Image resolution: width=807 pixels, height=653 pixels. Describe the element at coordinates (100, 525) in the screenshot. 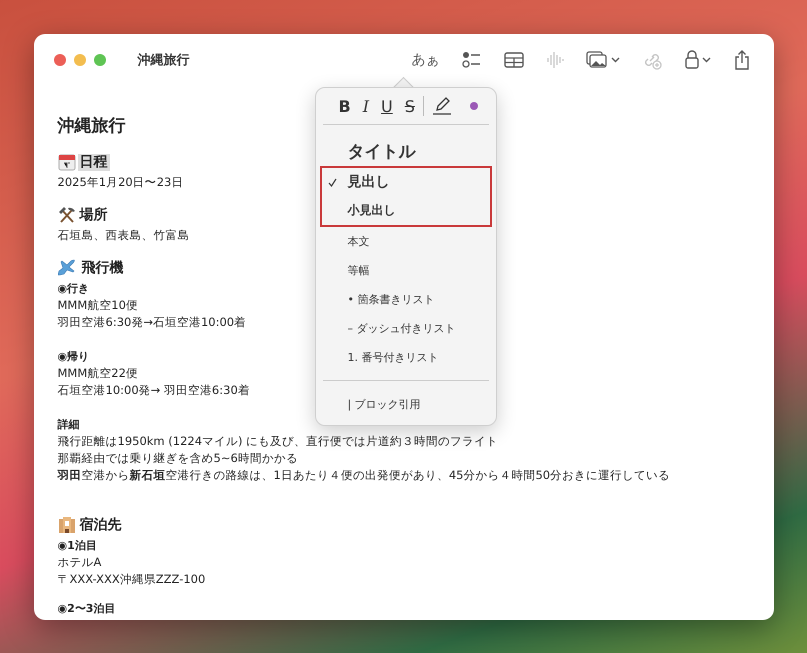

I see `section-heading: 宿泊先` at that location.